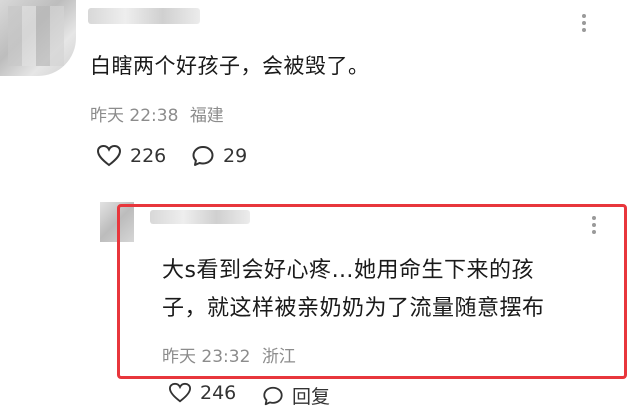 The image size is (640, 409). What do you see at coordinates (148, 156) in the screenshot?
I see `like-count: 226` at bounding box center [148, 156].